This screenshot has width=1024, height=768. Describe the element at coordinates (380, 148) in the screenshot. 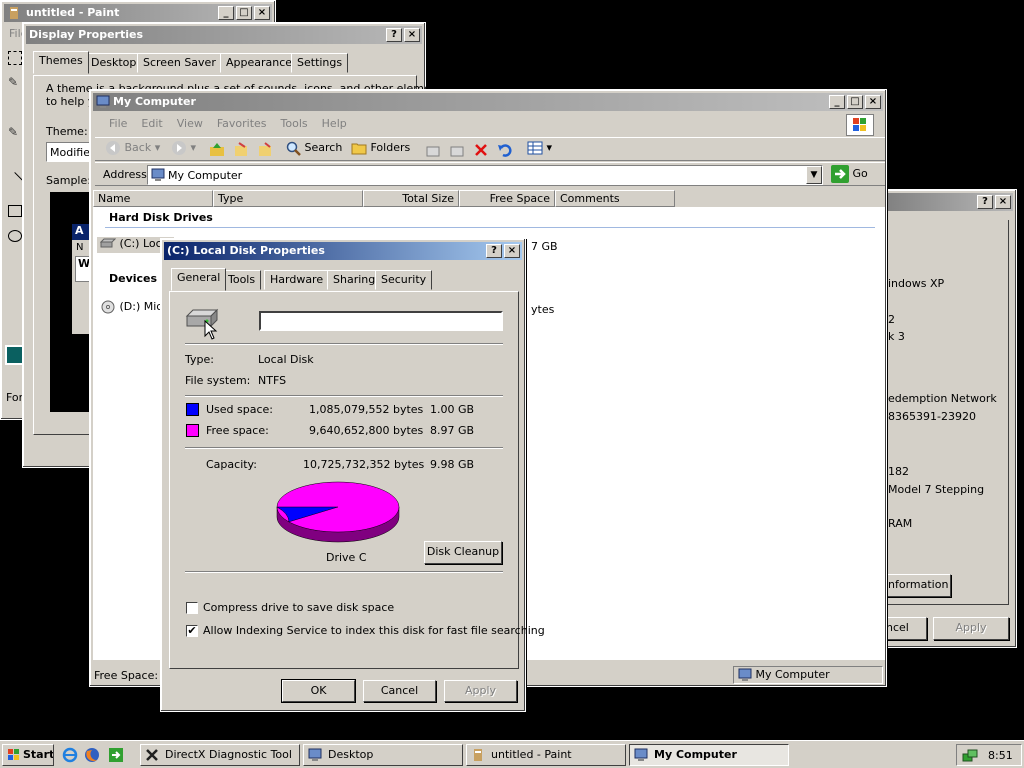

I see `folders-button: Folders` at that location.